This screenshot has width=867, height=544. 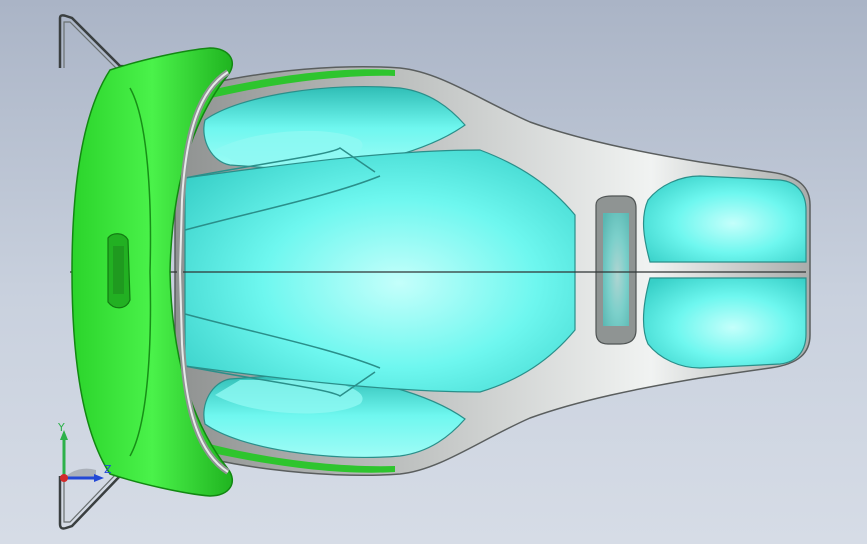 I want to click on triad-z-label: Z, so click(x=108, y=469).